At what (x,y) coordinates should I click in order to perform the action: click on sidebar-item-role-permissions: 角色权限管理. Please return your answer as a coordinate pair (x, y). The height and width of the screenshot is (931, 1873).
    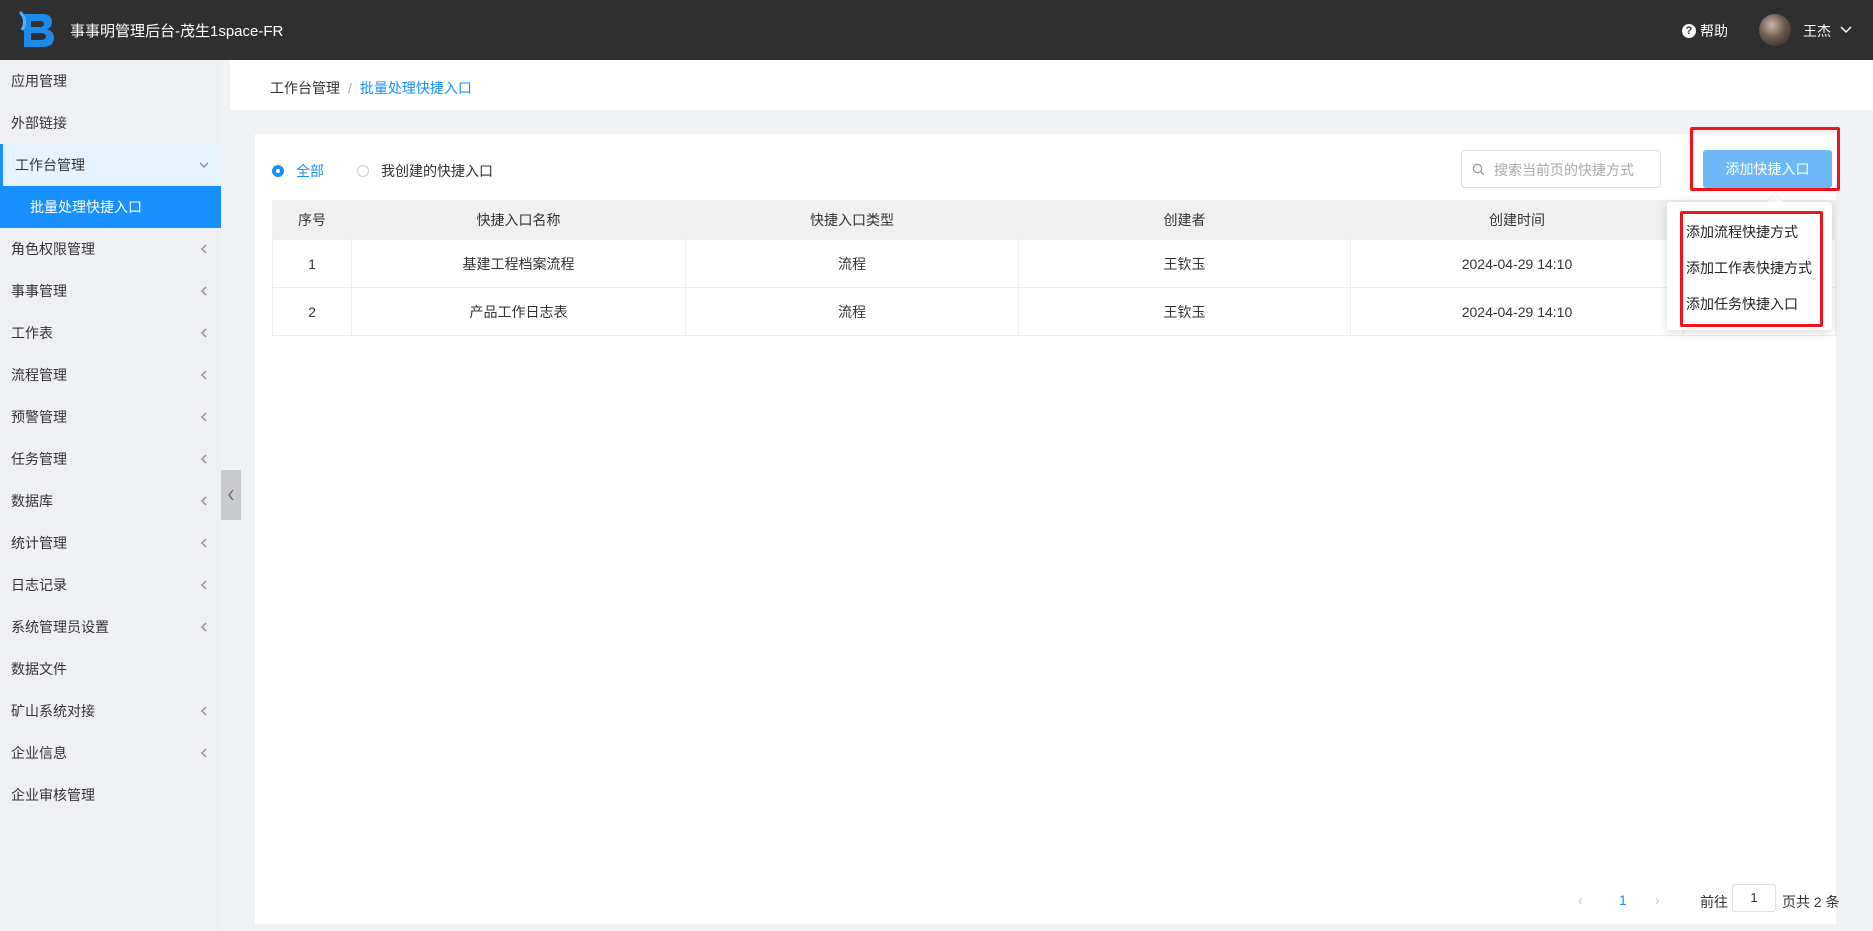
    Looking at the image, I should click on (110, 249).